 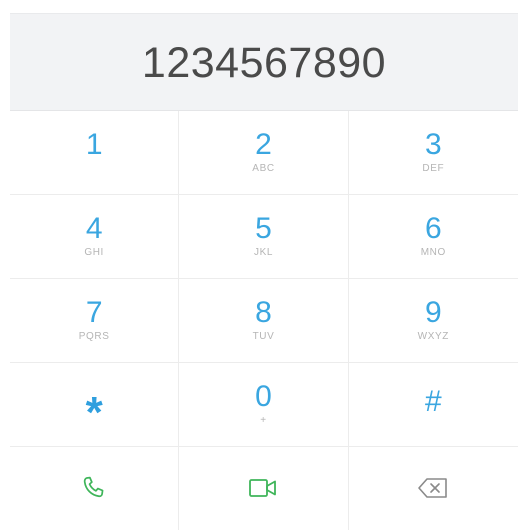 I want to click on call-button, so click(x=95, y=488).